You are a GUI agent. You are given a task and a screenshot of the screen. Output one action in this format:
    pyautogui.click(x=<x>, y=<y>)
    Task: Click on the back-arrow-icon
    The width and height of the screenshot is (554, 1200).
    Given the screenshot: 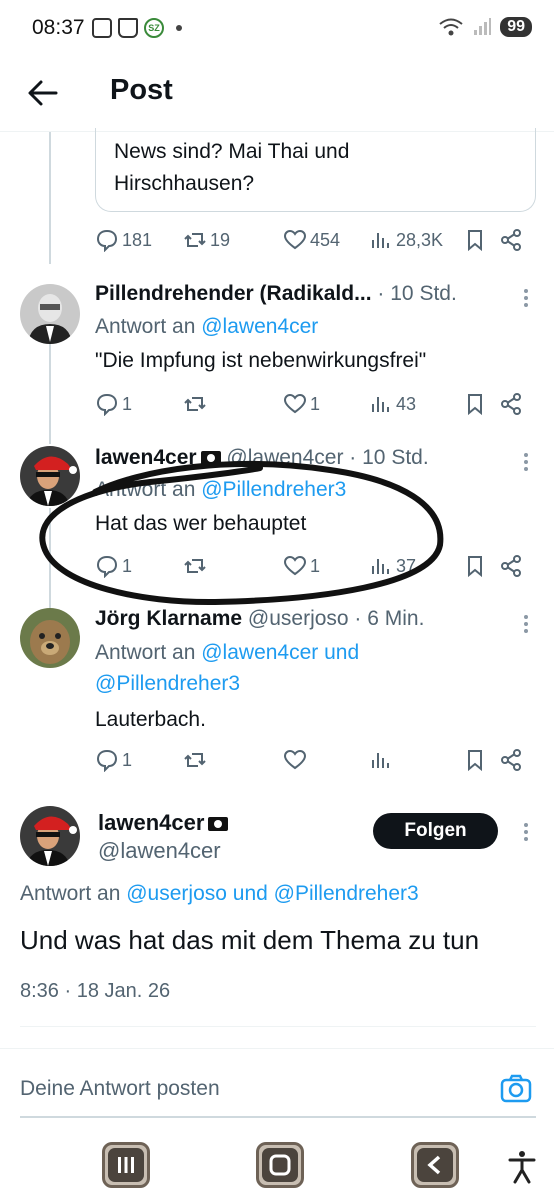 What is the action you would take?
    pyautogui.click(x=43, y=93)
    